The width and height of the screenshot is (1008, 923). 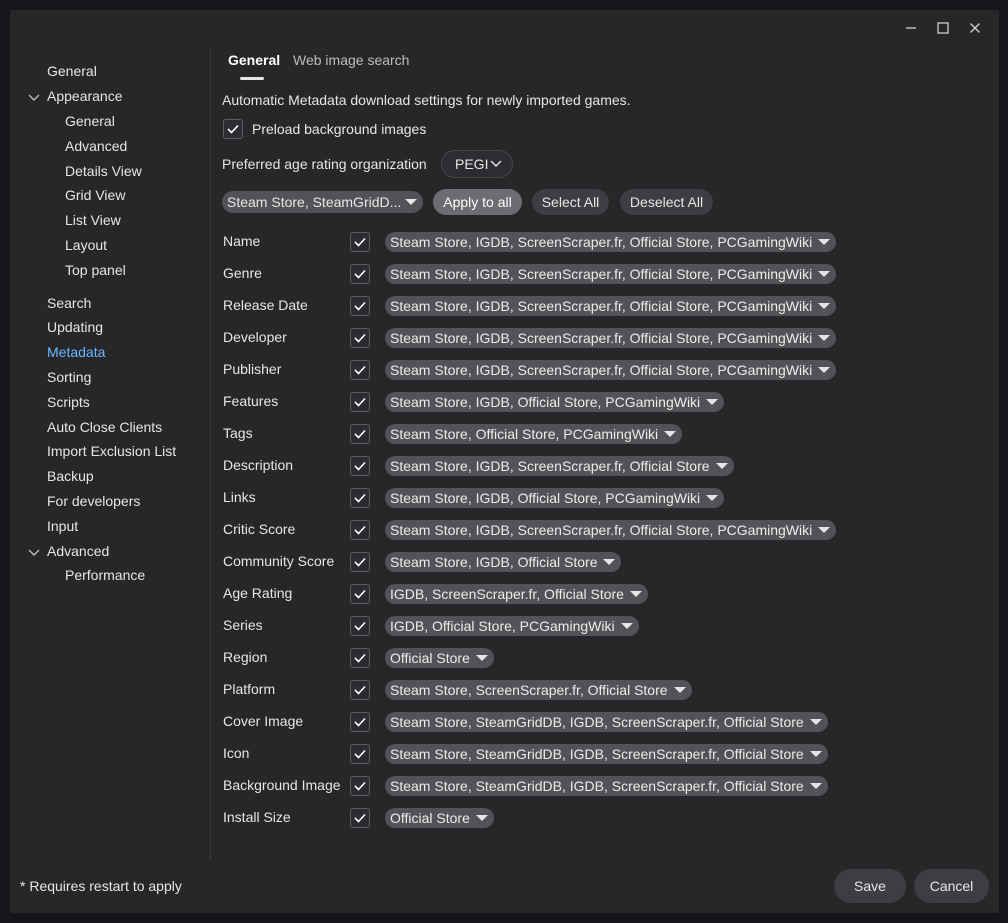 What do you see at coordinates (239, 497) in the screenshot?
I see `field-label: Links` at bounding box center [239, 497].